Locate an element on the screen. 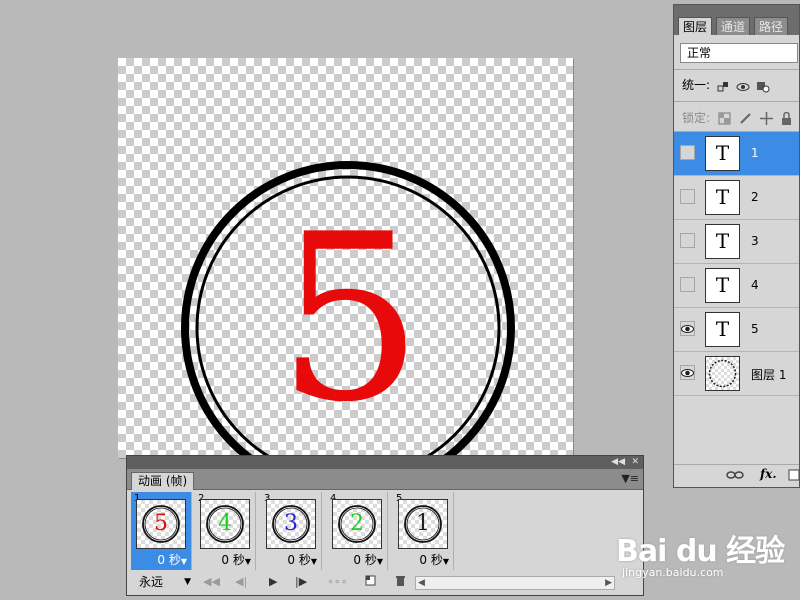  frame-thumbnail: 3 is located at coordinates (291, 524).